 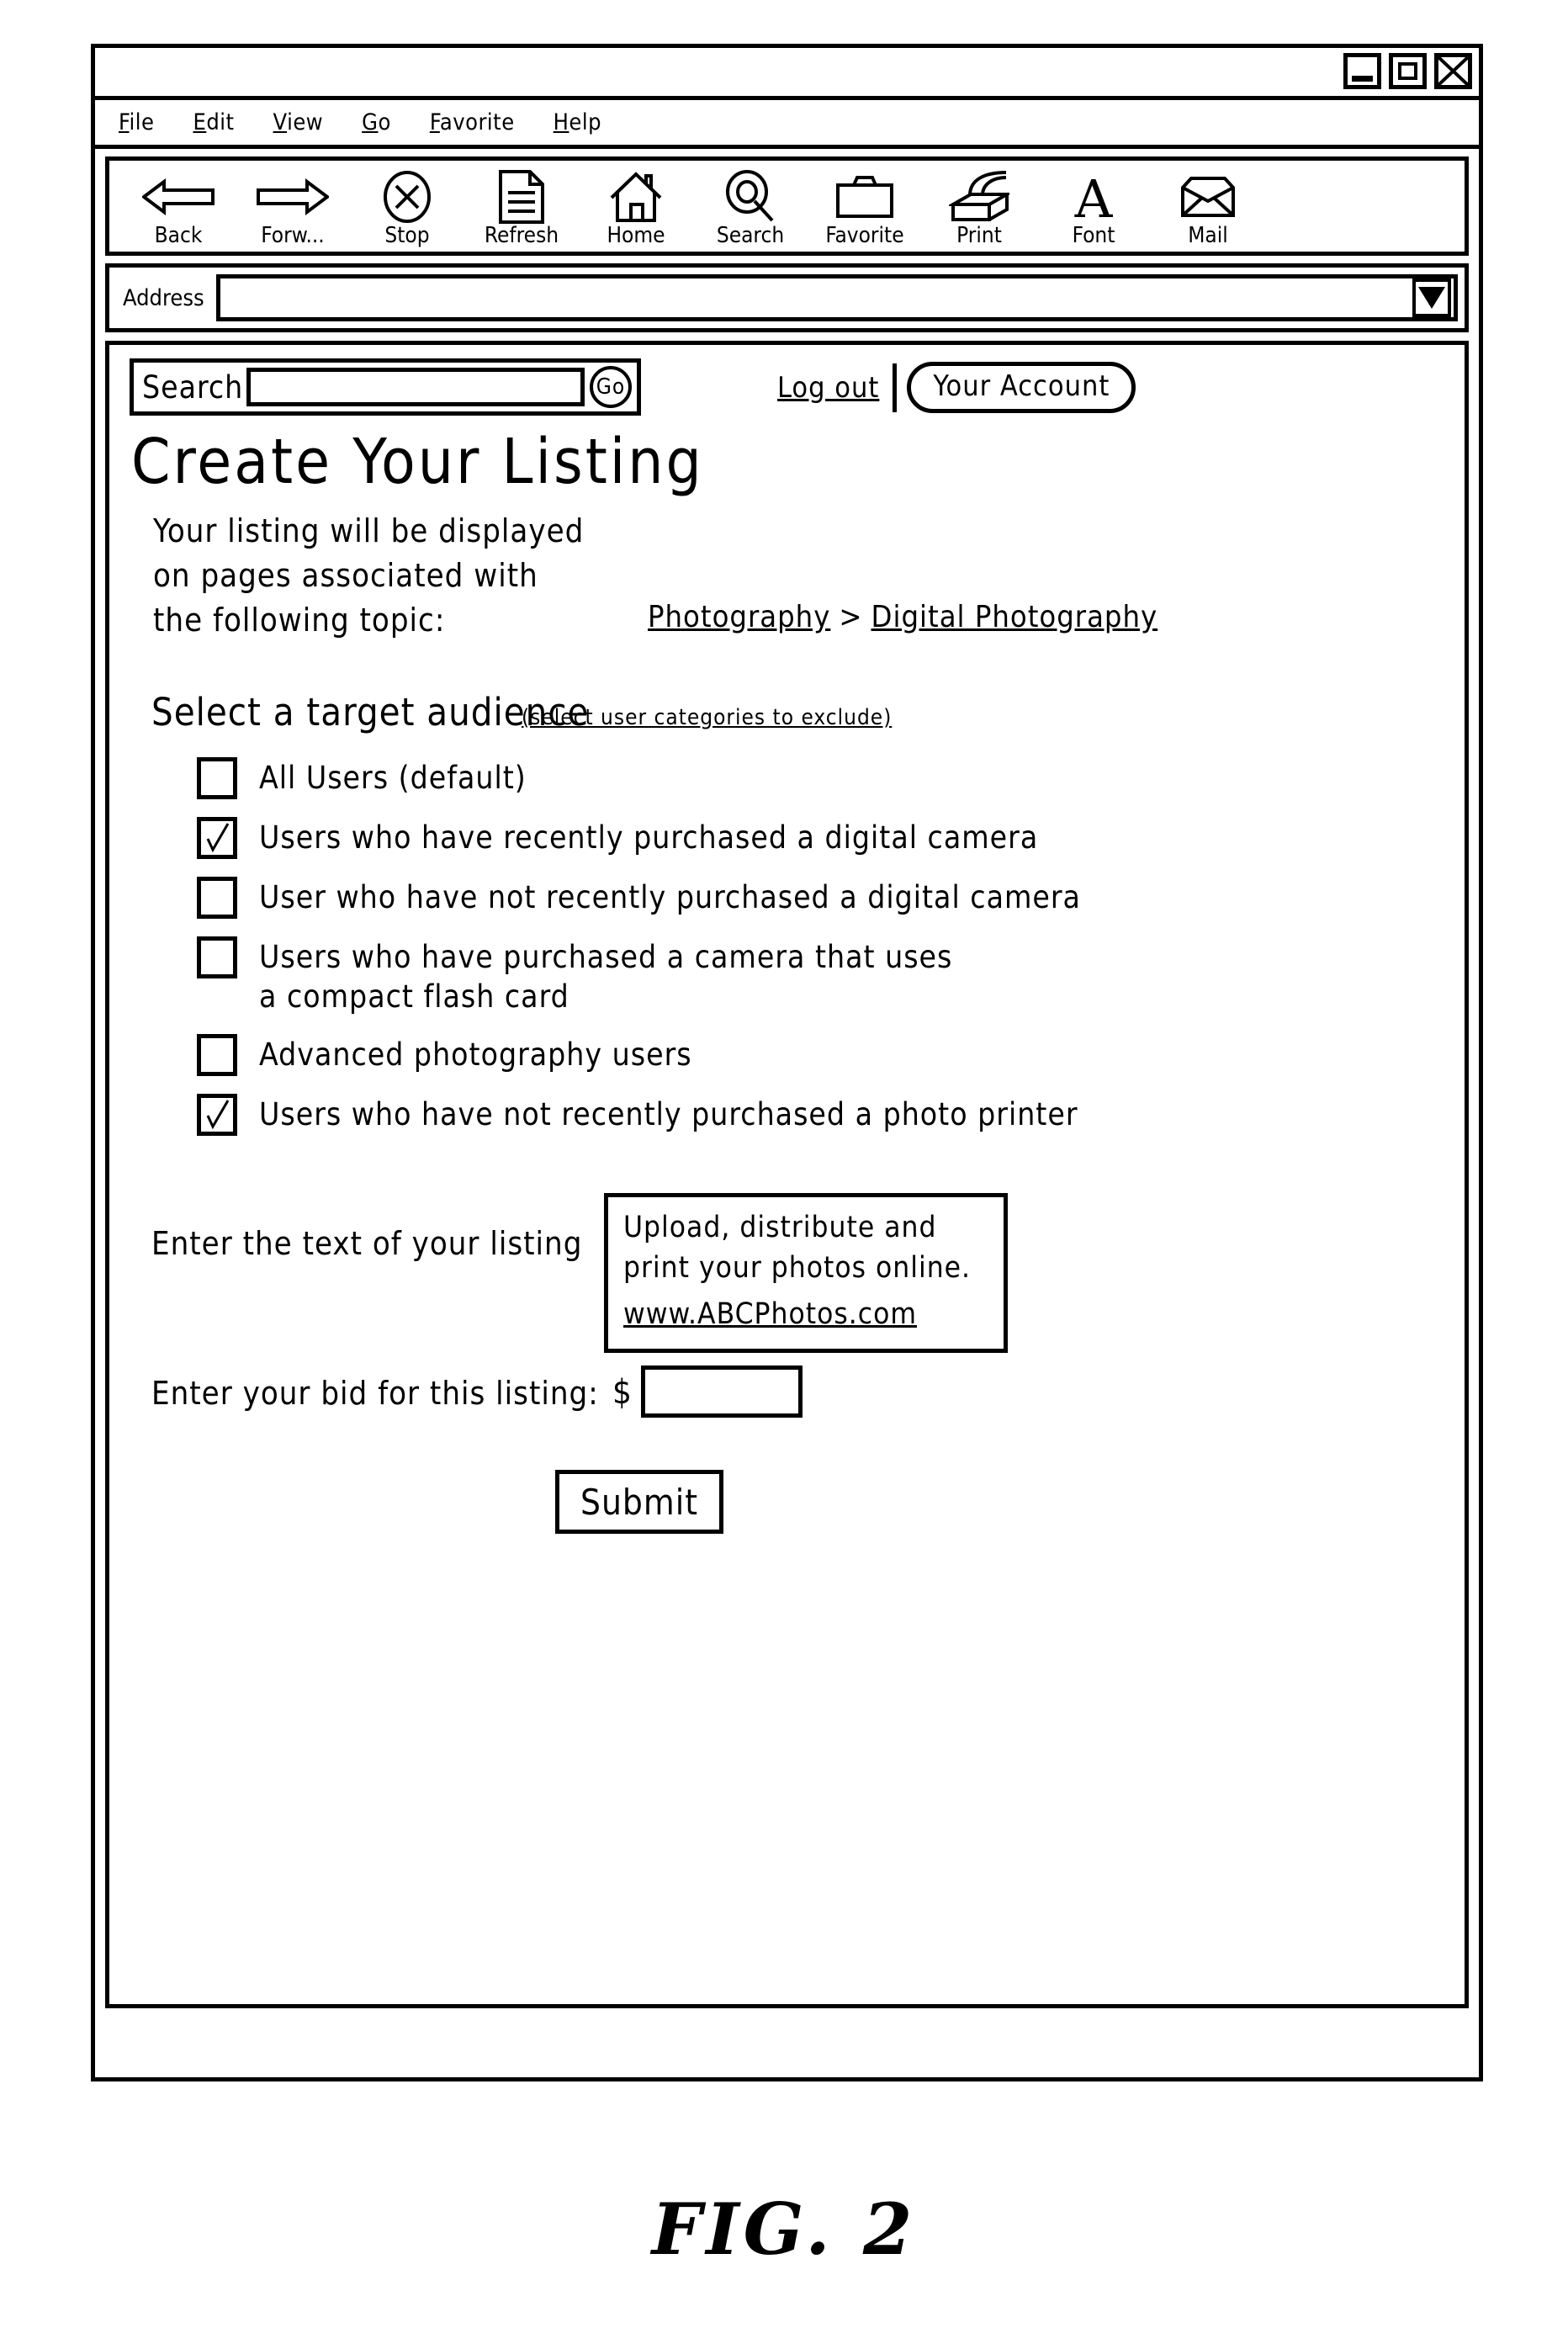 What do you see at coordinates (415, 387) in the screenshot?
I see `search-input` at bounding box center [415, 387].